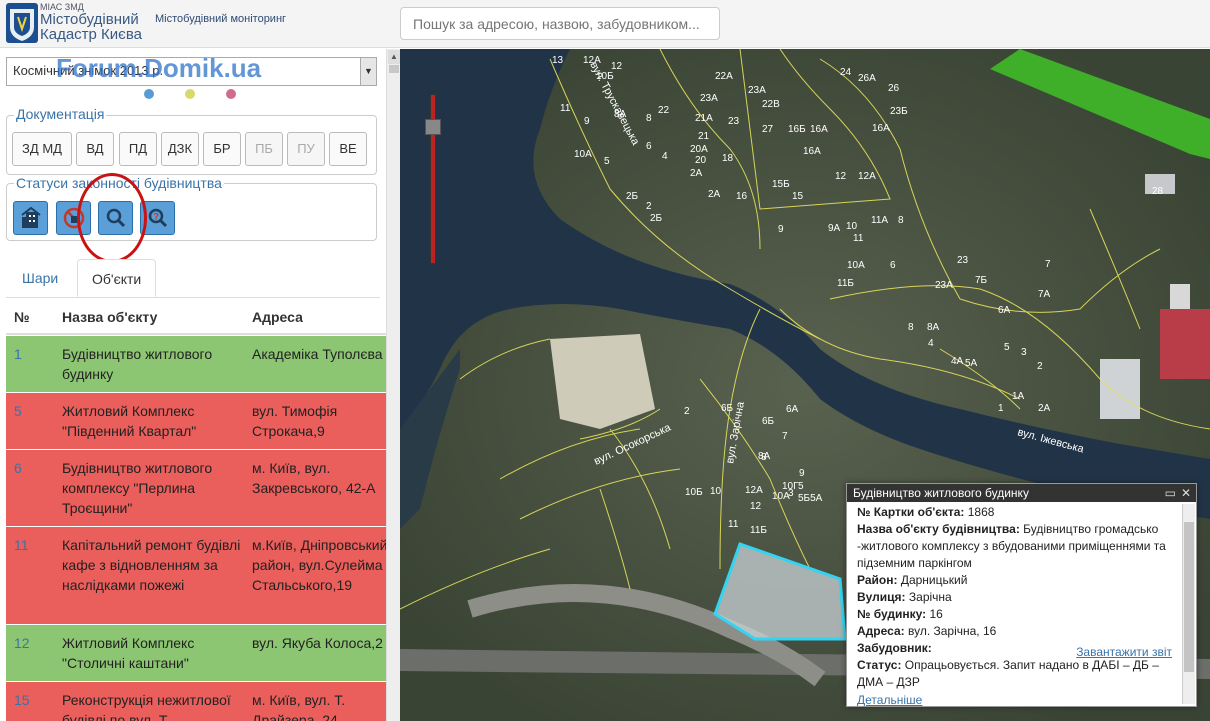 The image size is (1210, 721). I want to click on house-number-label: 22, so click(664, 110).